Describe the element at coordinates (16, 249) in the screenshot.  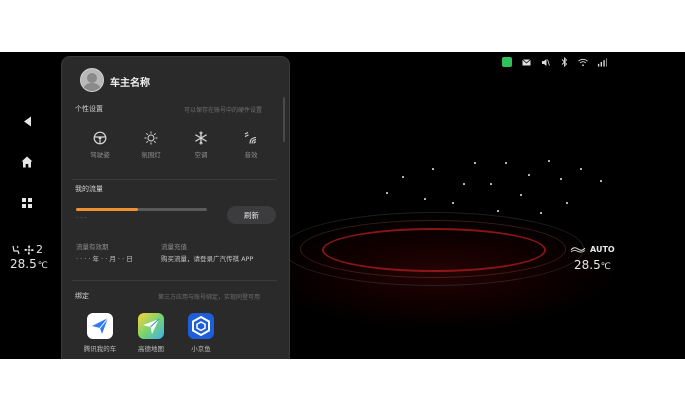
I see `seat-airflow-icon` at that location.